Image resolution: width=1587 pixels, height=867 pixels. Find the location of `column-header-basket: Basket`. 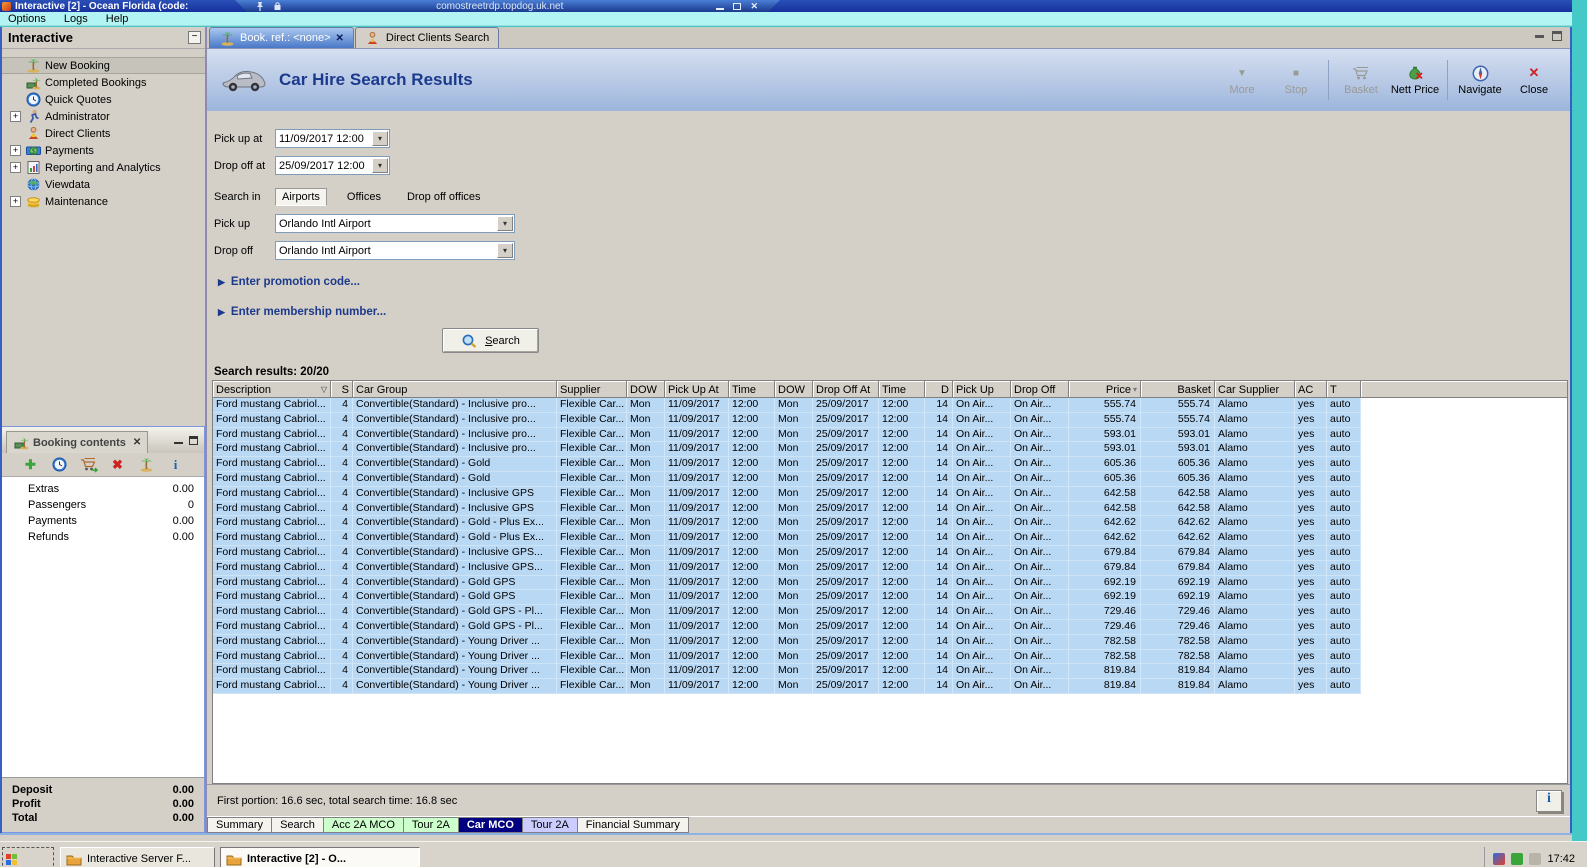

column-header-basket: Basket is located at coordinates (1178, 389).